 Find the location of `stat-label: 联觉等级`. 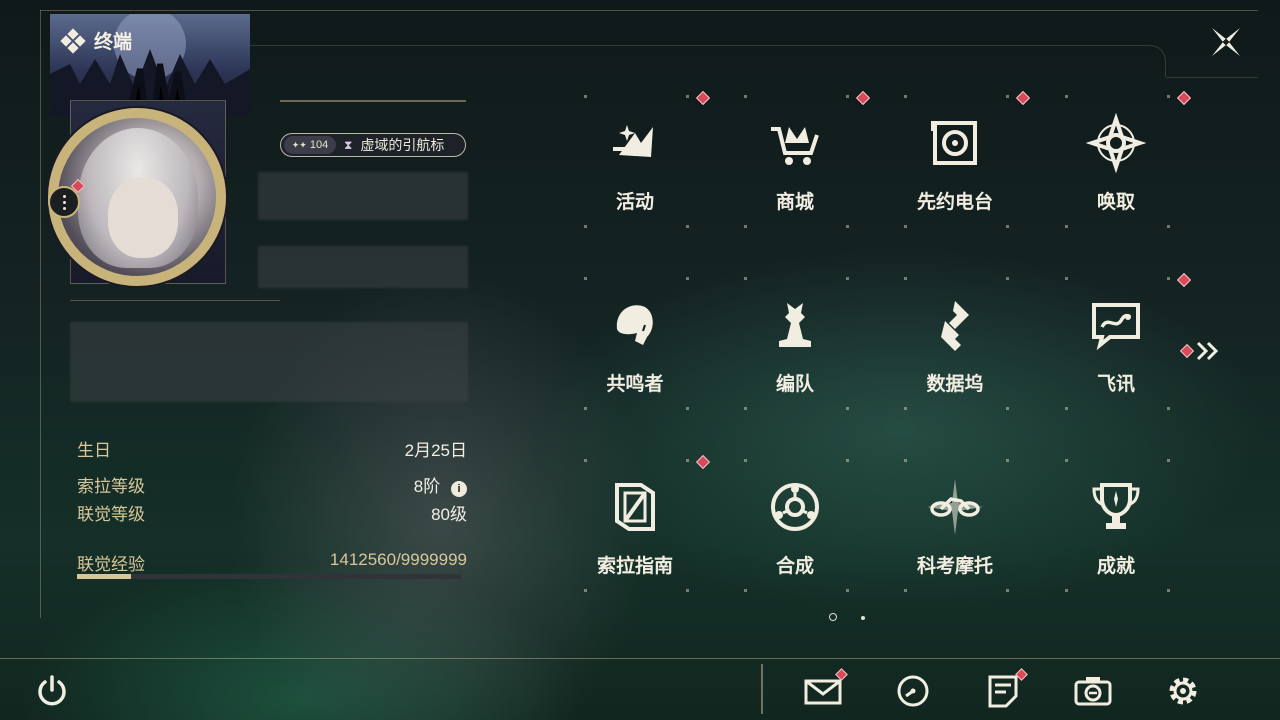

stat-label: 联觉等级 is located at coordinates (111, 514).